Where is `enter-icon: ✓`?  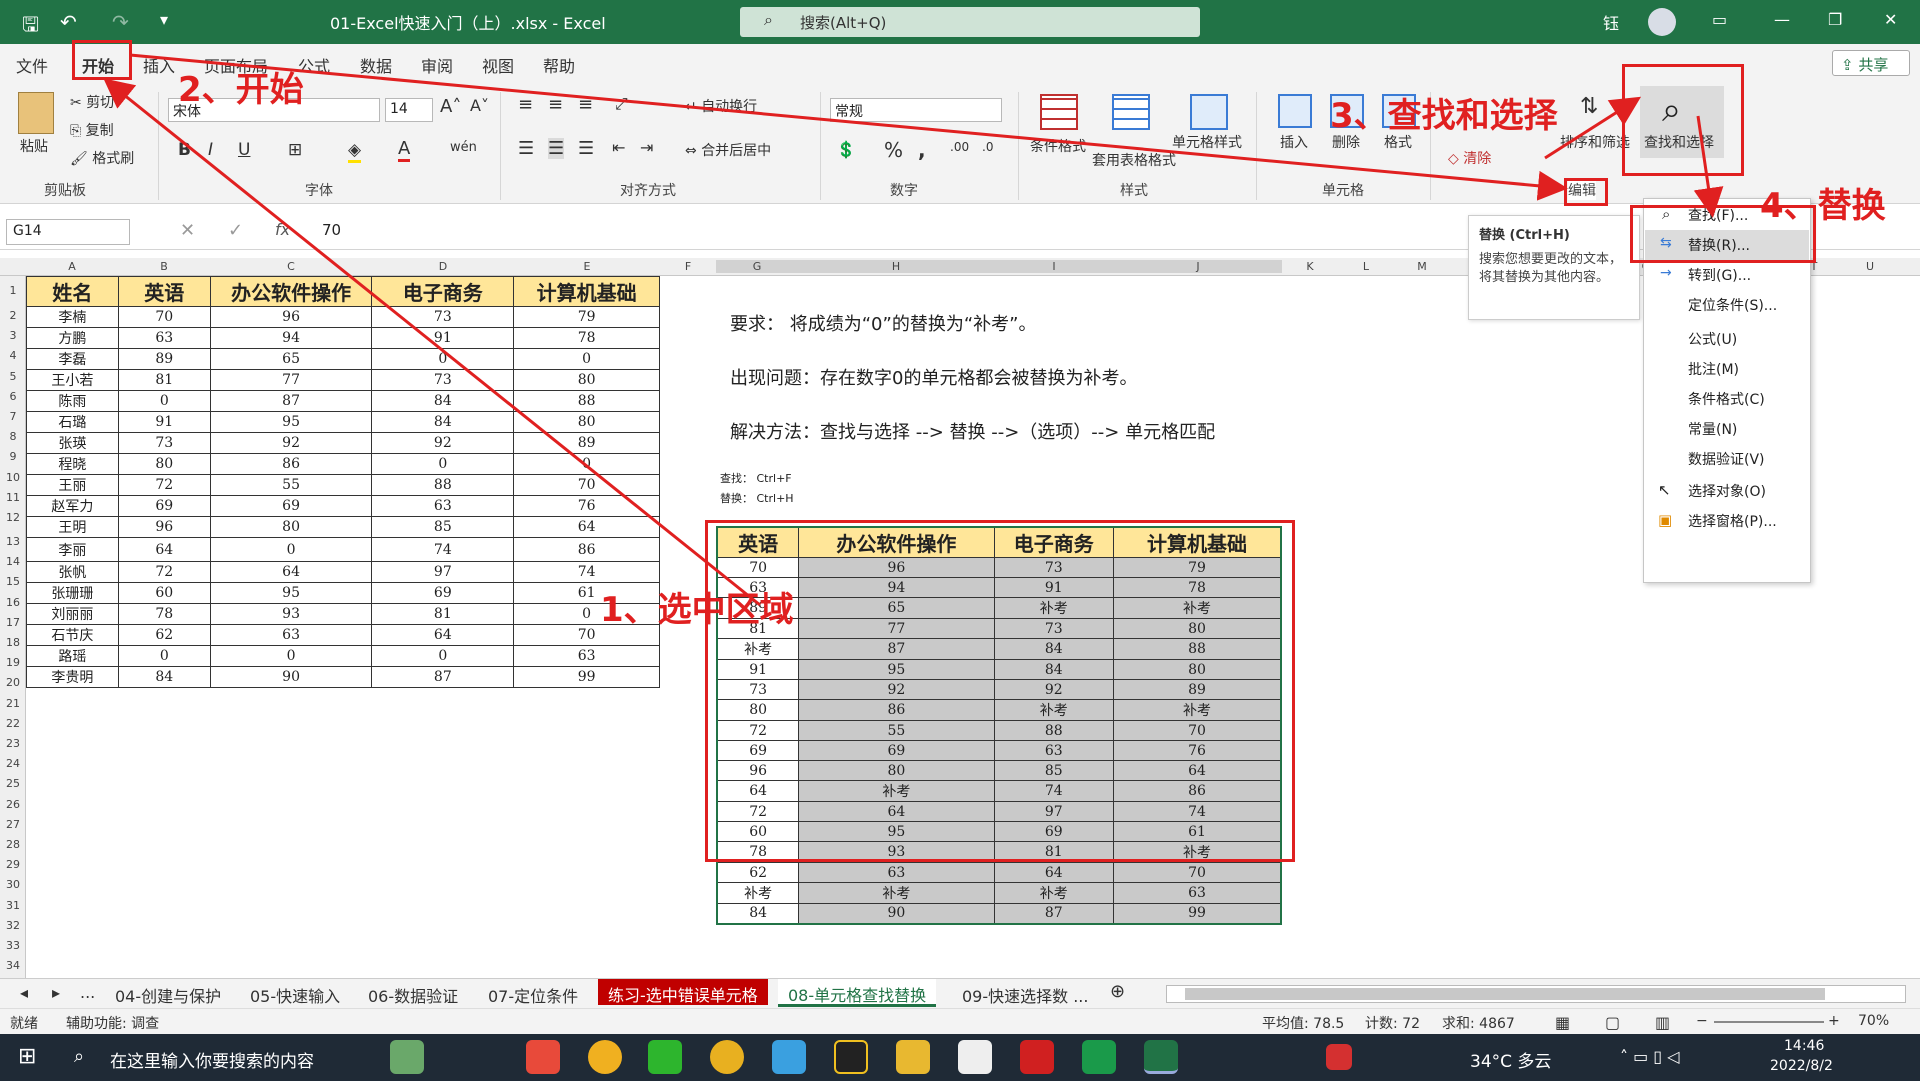 enter-icon: ✓ is located at coordinates (235, 230).